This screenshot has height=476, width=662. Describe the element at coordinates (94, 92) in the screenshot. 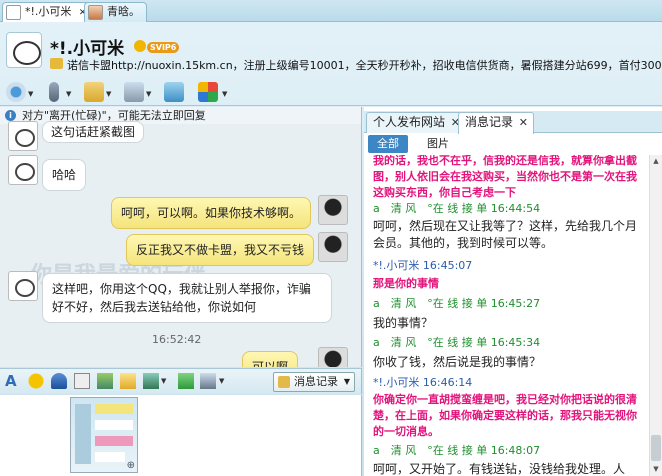

I see `file-transfer-icon` at that location.